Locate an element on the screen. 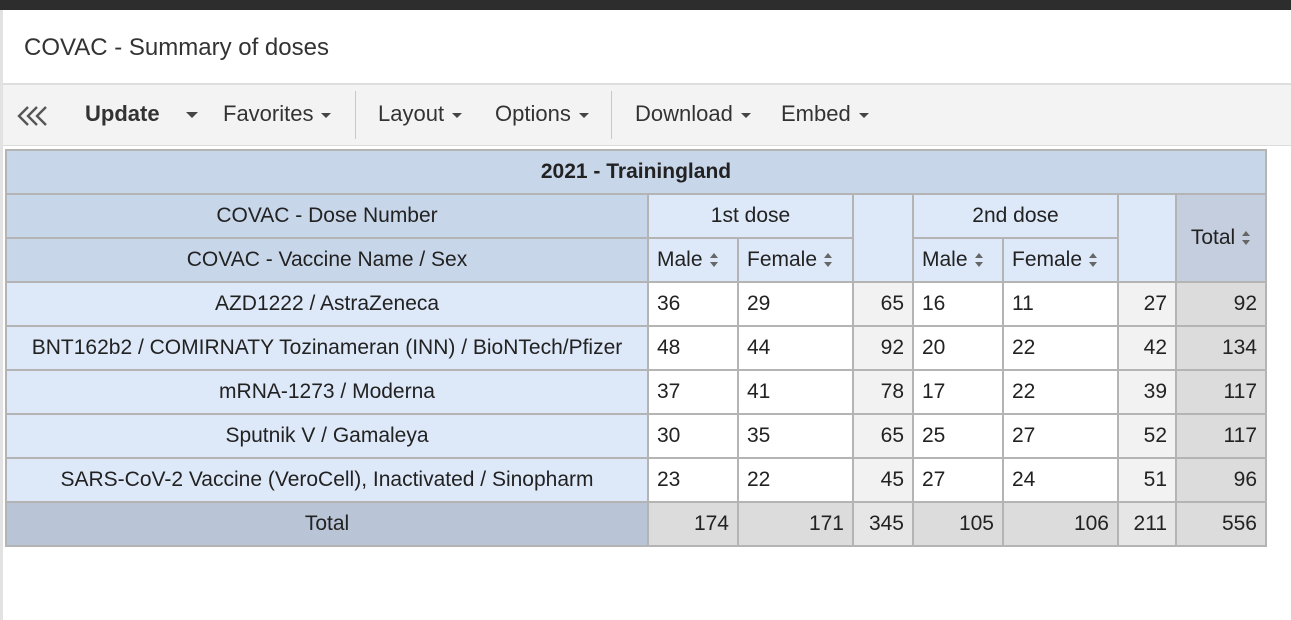  dimension-column-header: COVAC - Dose Number is located at coordinates (327, 216).